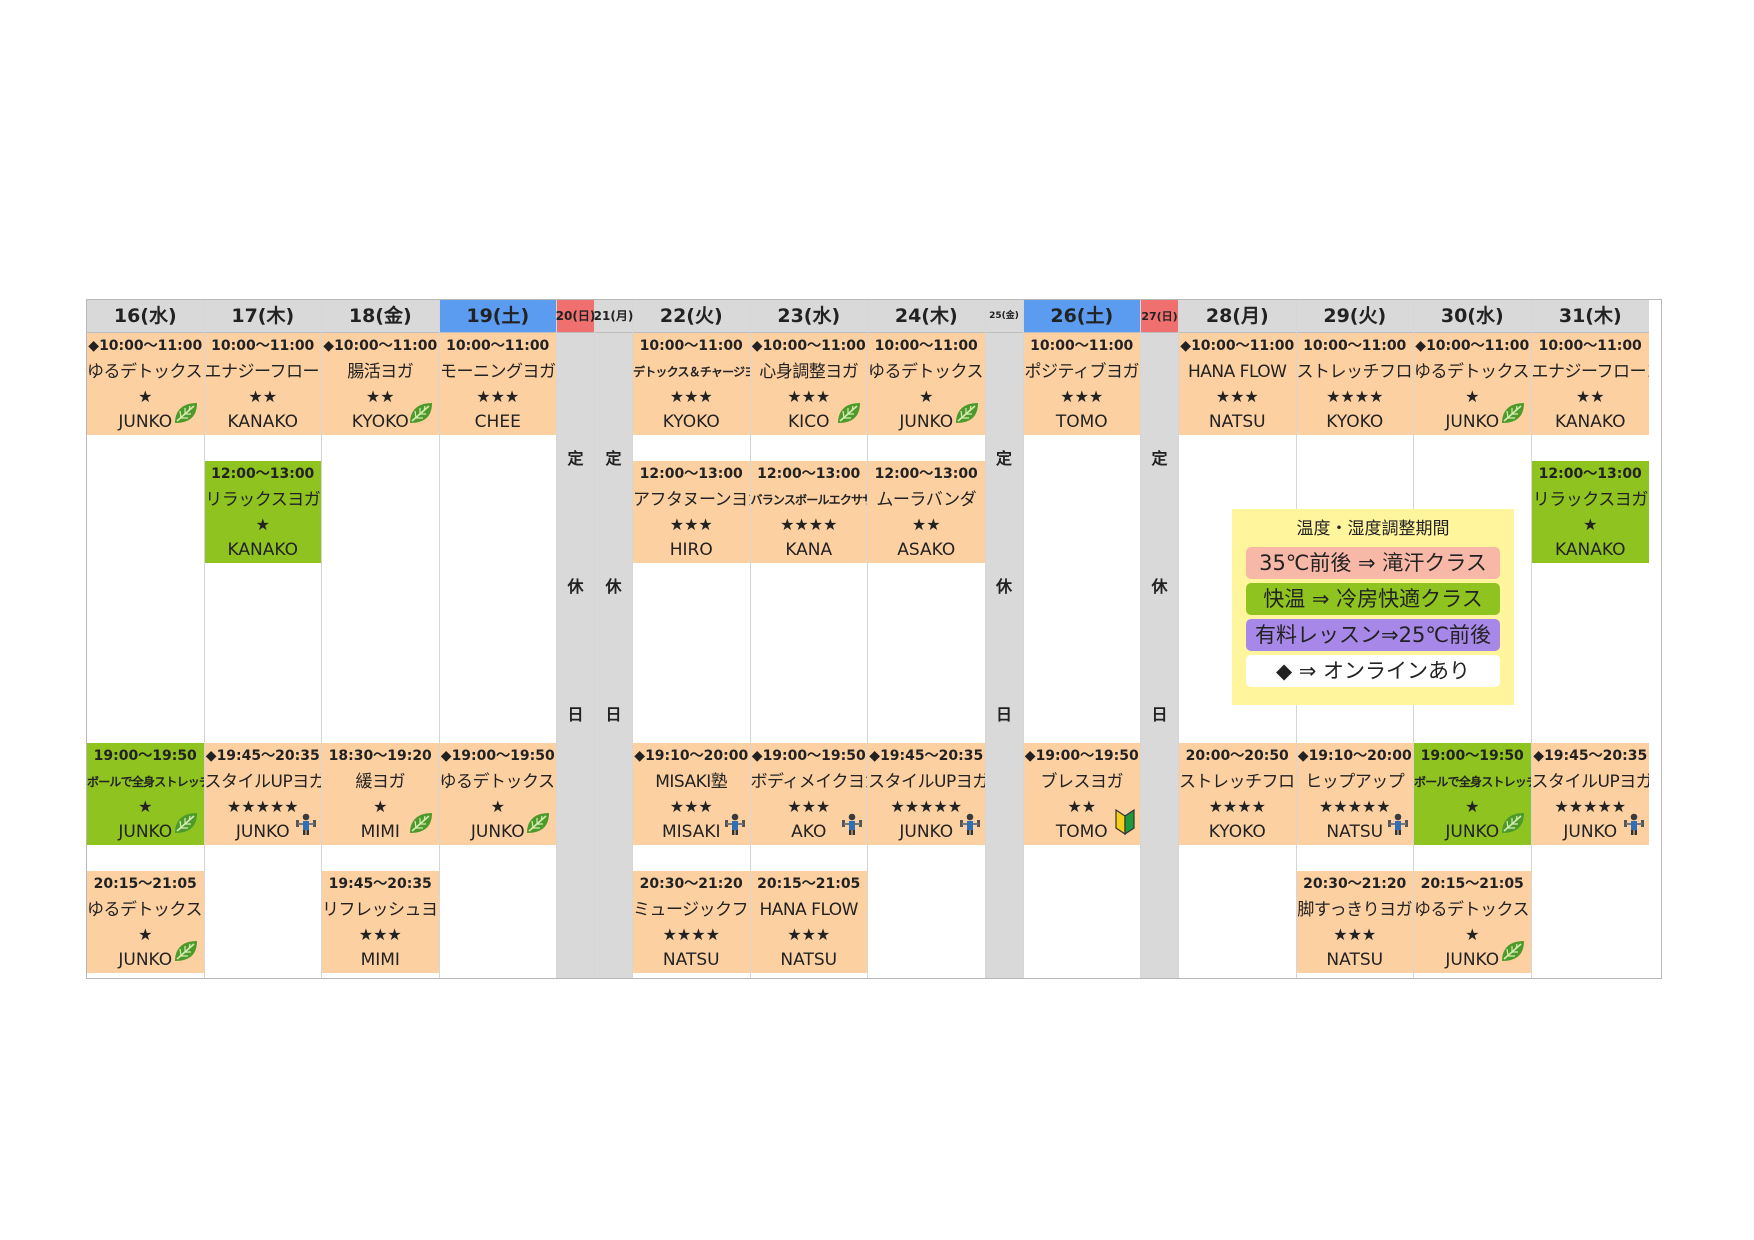  What do you see at coordinates (380, 922) in the screenshot?
I see `lesson-cell: 19:45～20:35 リフレッシュヨガ ★★★ MIMI` at bounding box center [380, 922].